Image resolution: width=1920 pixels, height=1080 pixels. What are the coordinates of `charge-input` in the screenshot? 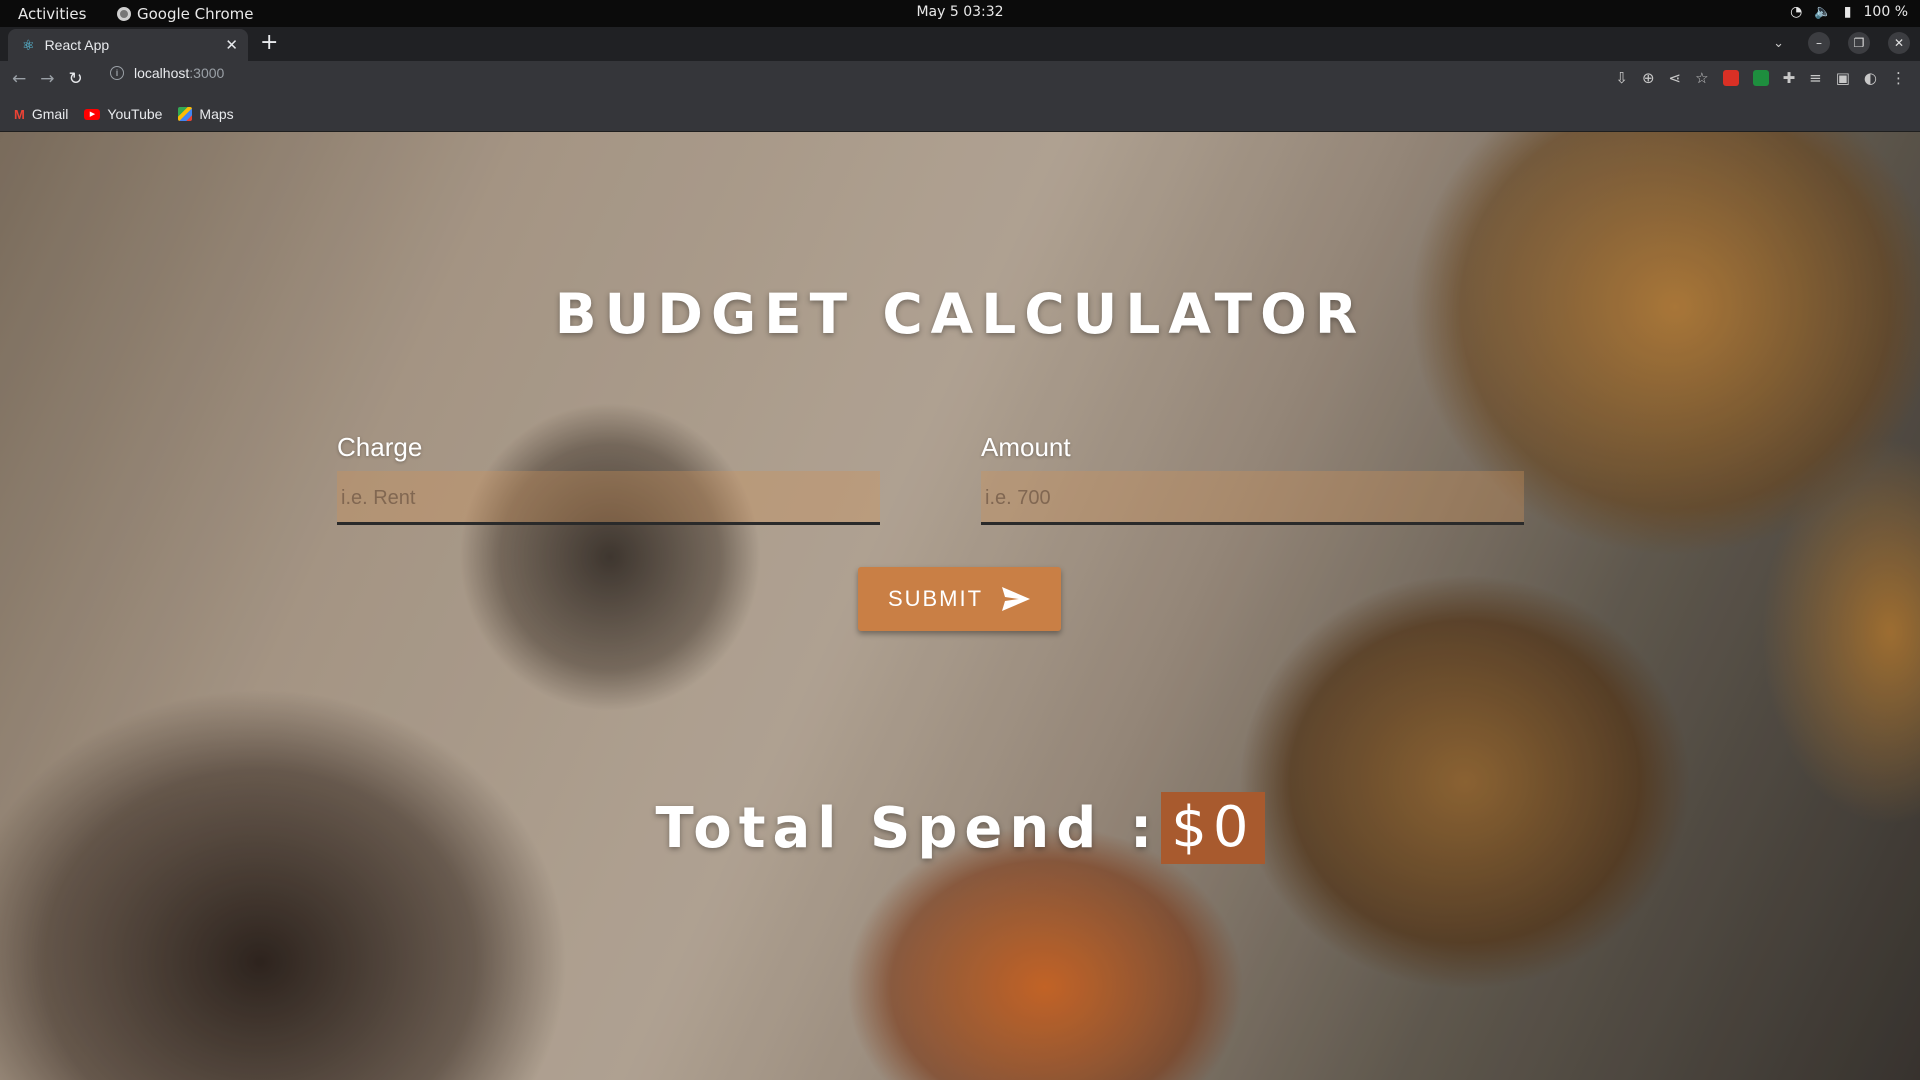 It's located at (608, 498).